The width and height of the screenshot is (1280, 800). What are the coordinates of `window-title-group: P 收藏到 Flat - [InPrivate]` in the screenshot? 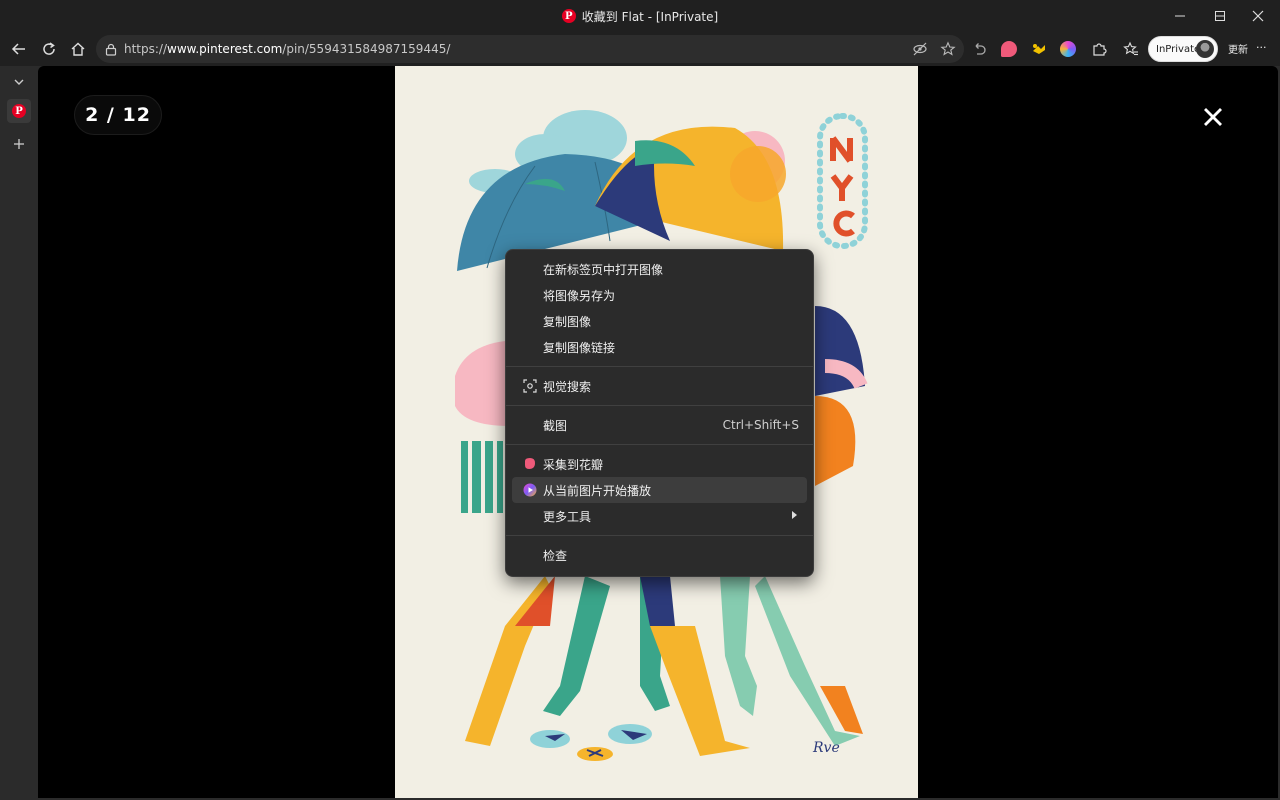 It's located at (640, 16).